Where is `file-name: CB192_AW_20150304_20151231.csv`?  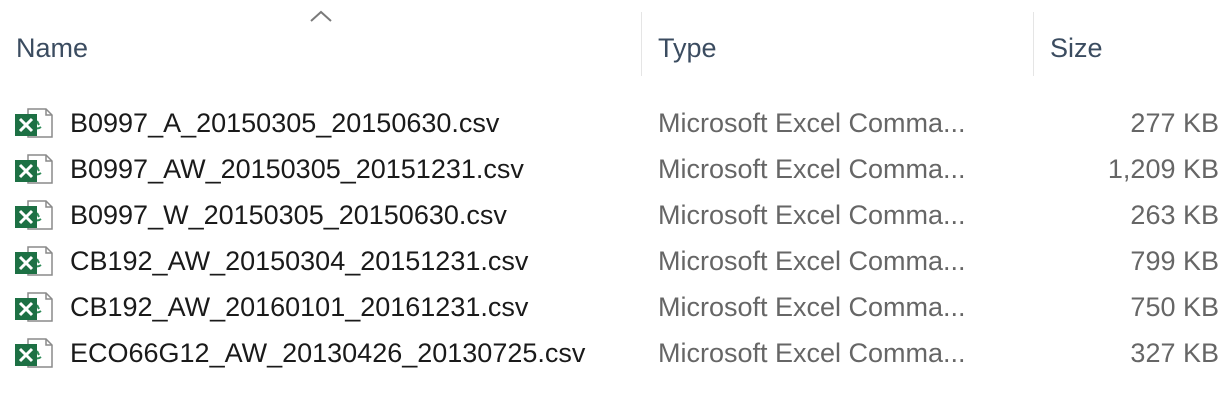 file-name: CB192_AW_20150304_20151231.csv is located at coordinates (299, 260).